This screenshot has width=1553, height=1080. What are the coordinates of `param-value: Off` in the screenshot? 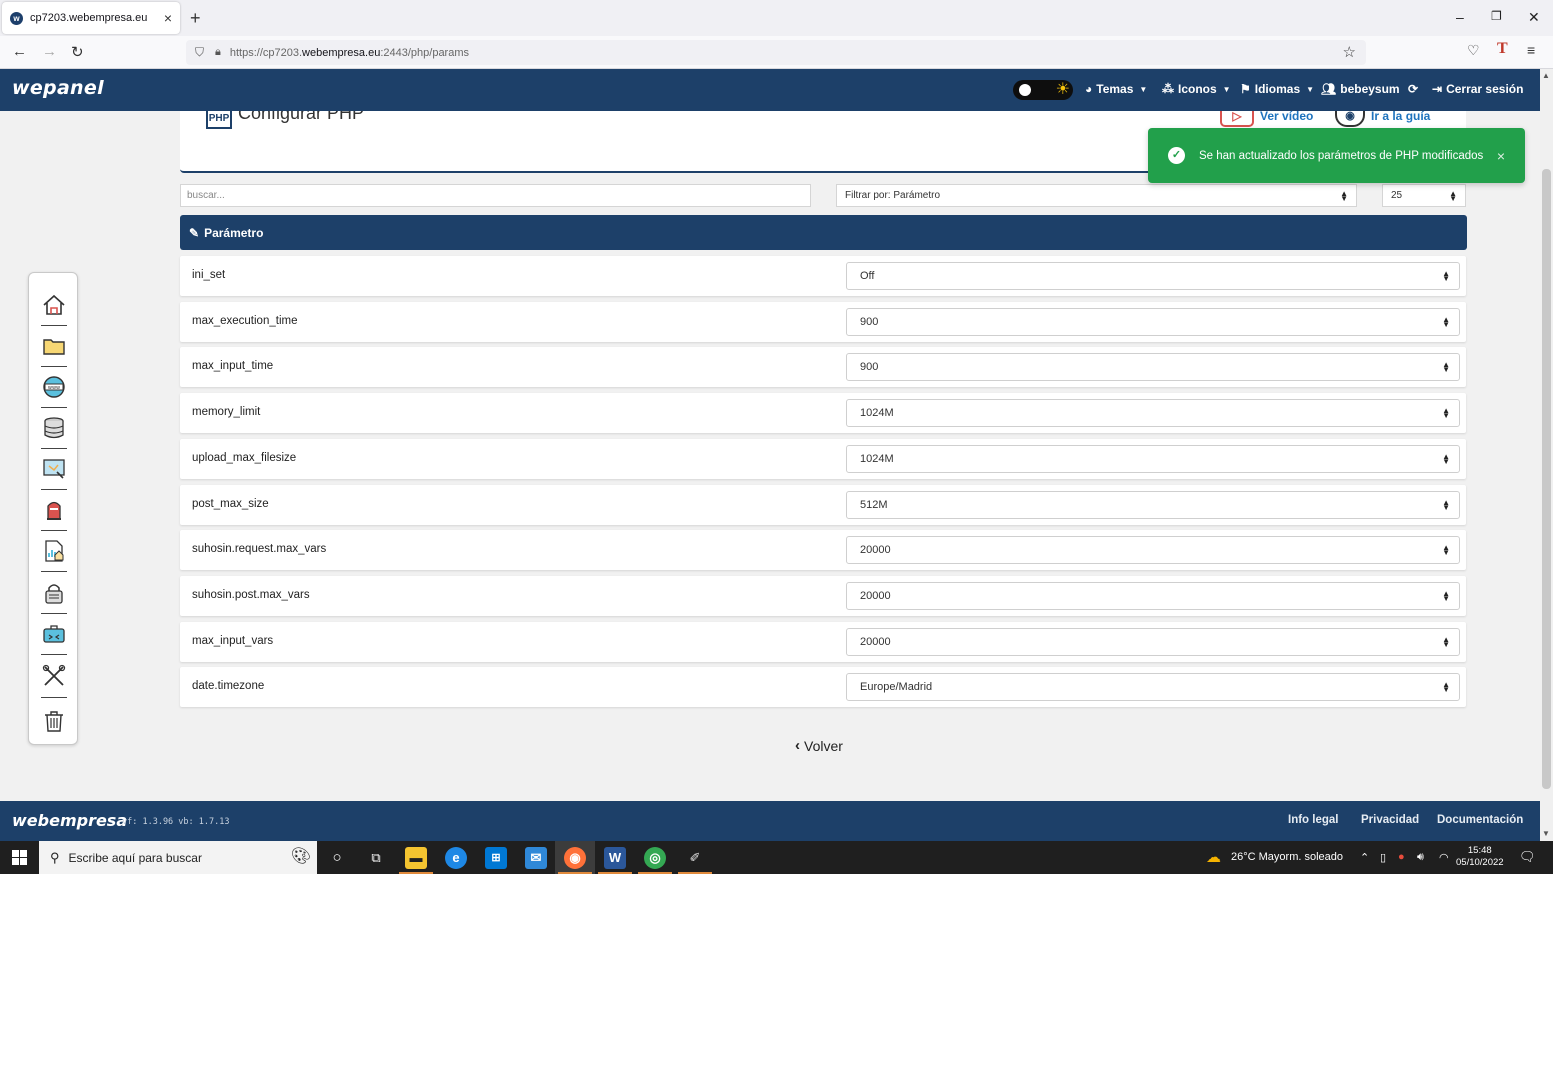 It's located at (867, 276).